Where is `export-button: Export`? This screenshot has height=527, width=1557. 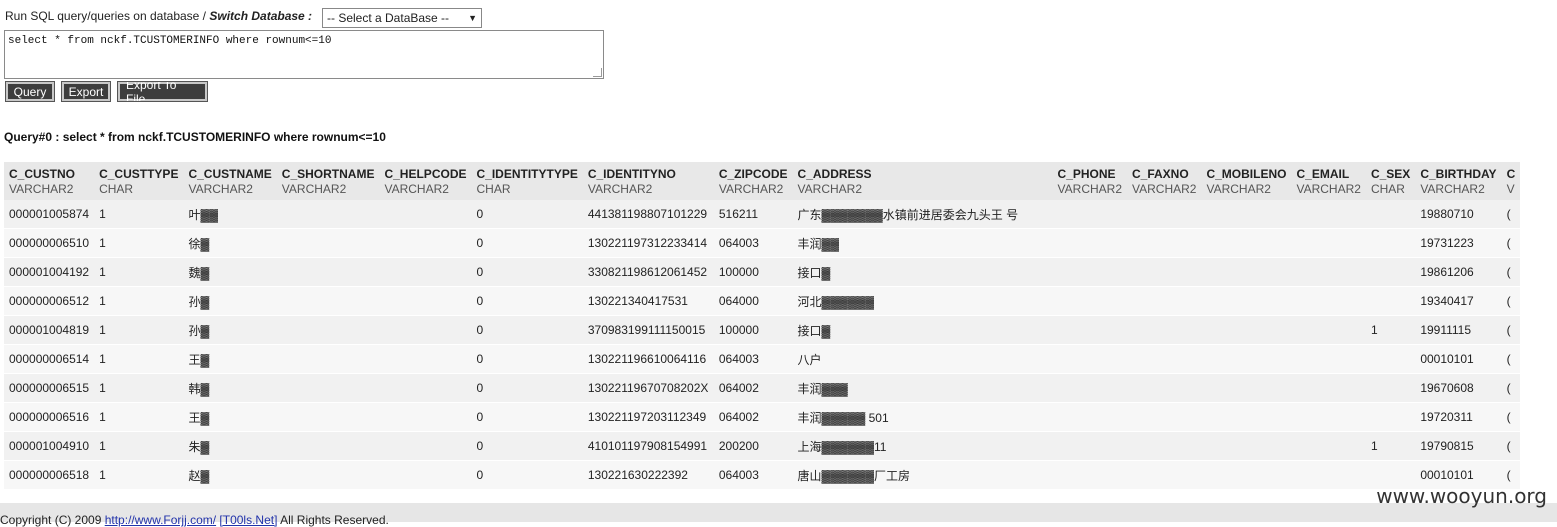
export-button: Export is located at coordinates (86, 91).